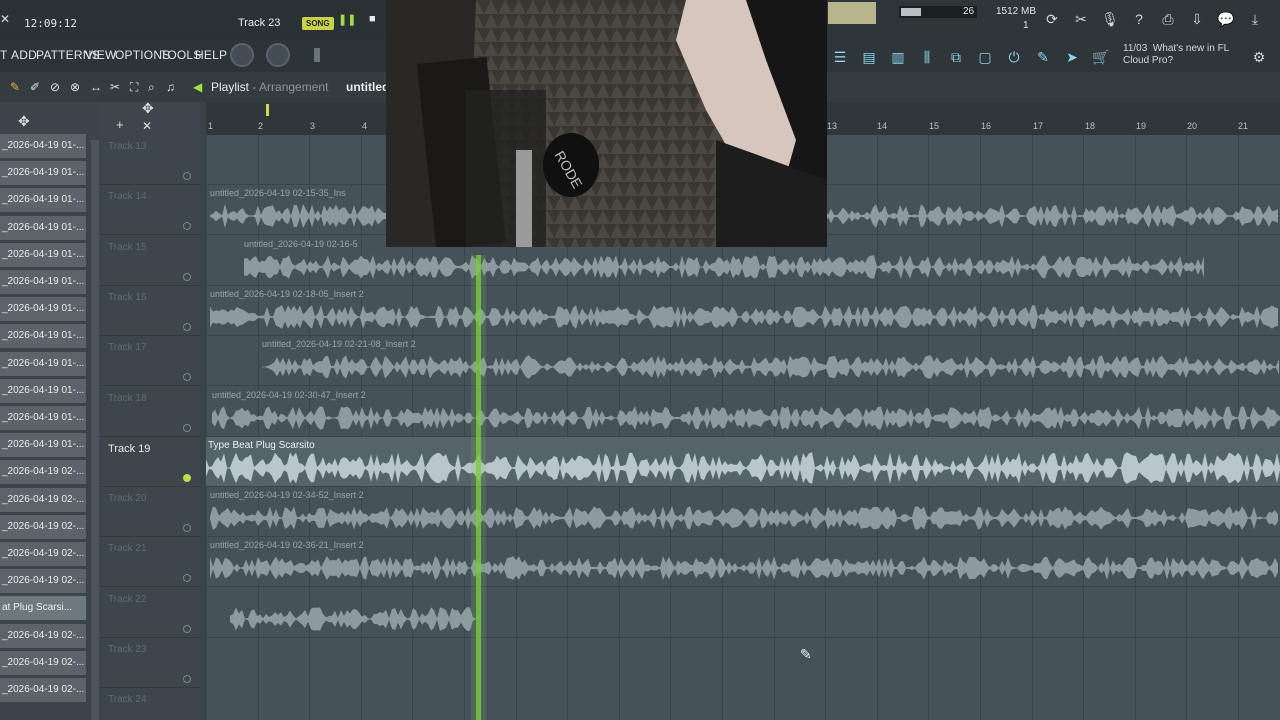 The height and width of the screenshot is (720, 1280). Describe the element at coordinates (278, 193) in the screenshot. I see `clip-label: untitled_2026-04-19 02-15-35_Ins` at that location.